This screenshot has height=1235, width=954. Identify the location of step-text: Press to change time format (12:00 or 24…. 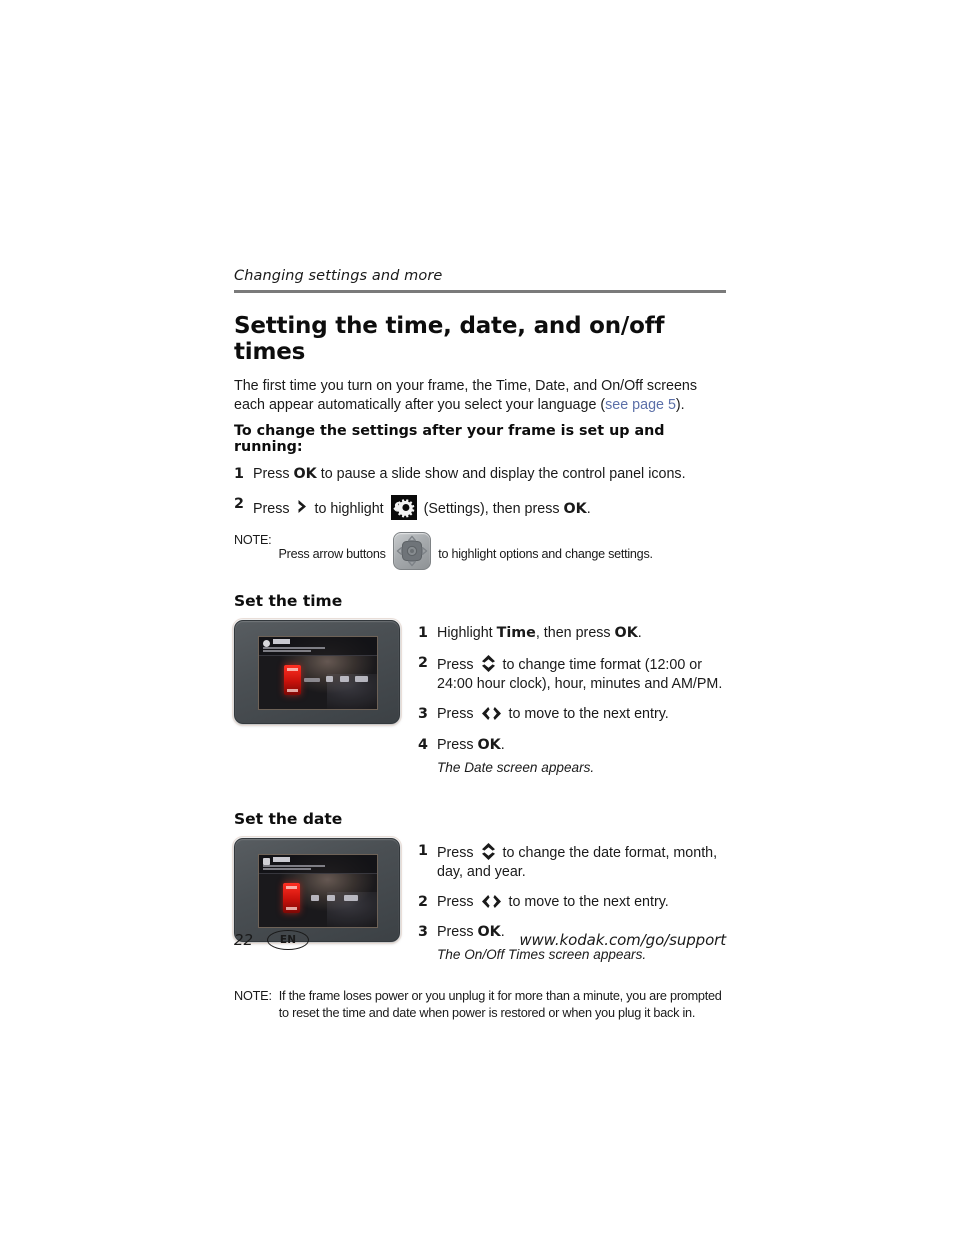
(581, 674).